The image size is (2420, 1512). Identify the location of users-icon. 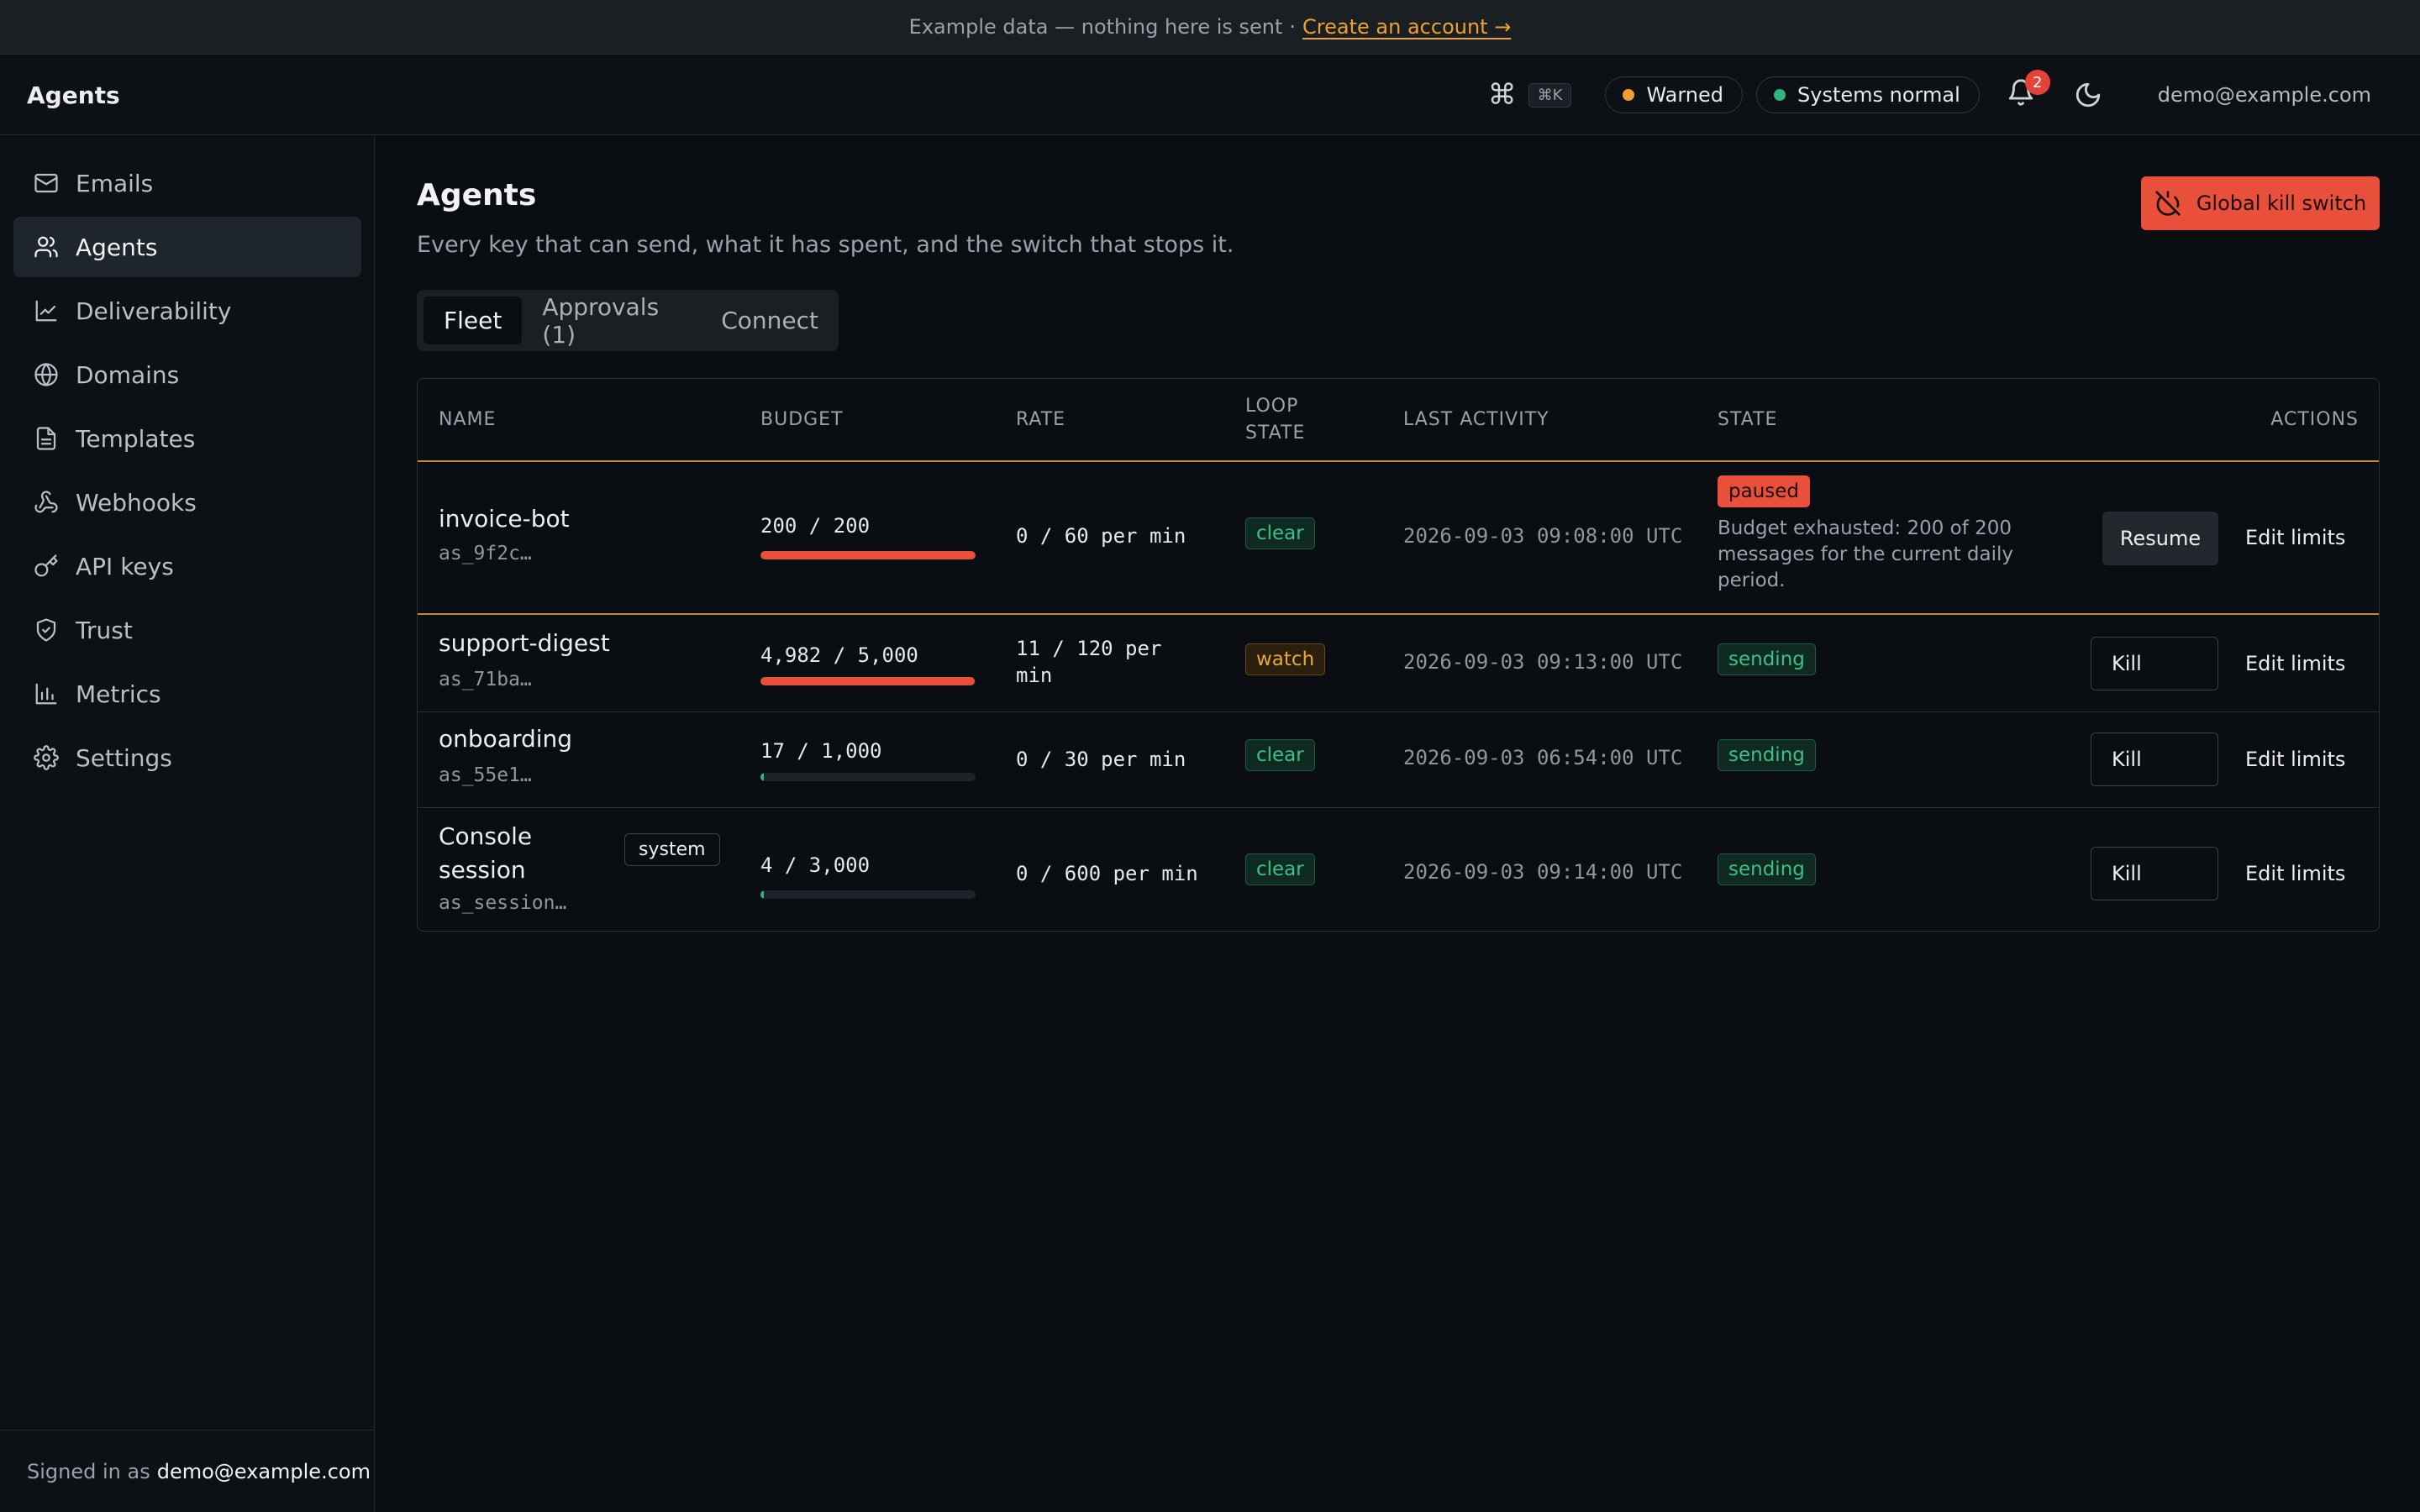
(46, 247).